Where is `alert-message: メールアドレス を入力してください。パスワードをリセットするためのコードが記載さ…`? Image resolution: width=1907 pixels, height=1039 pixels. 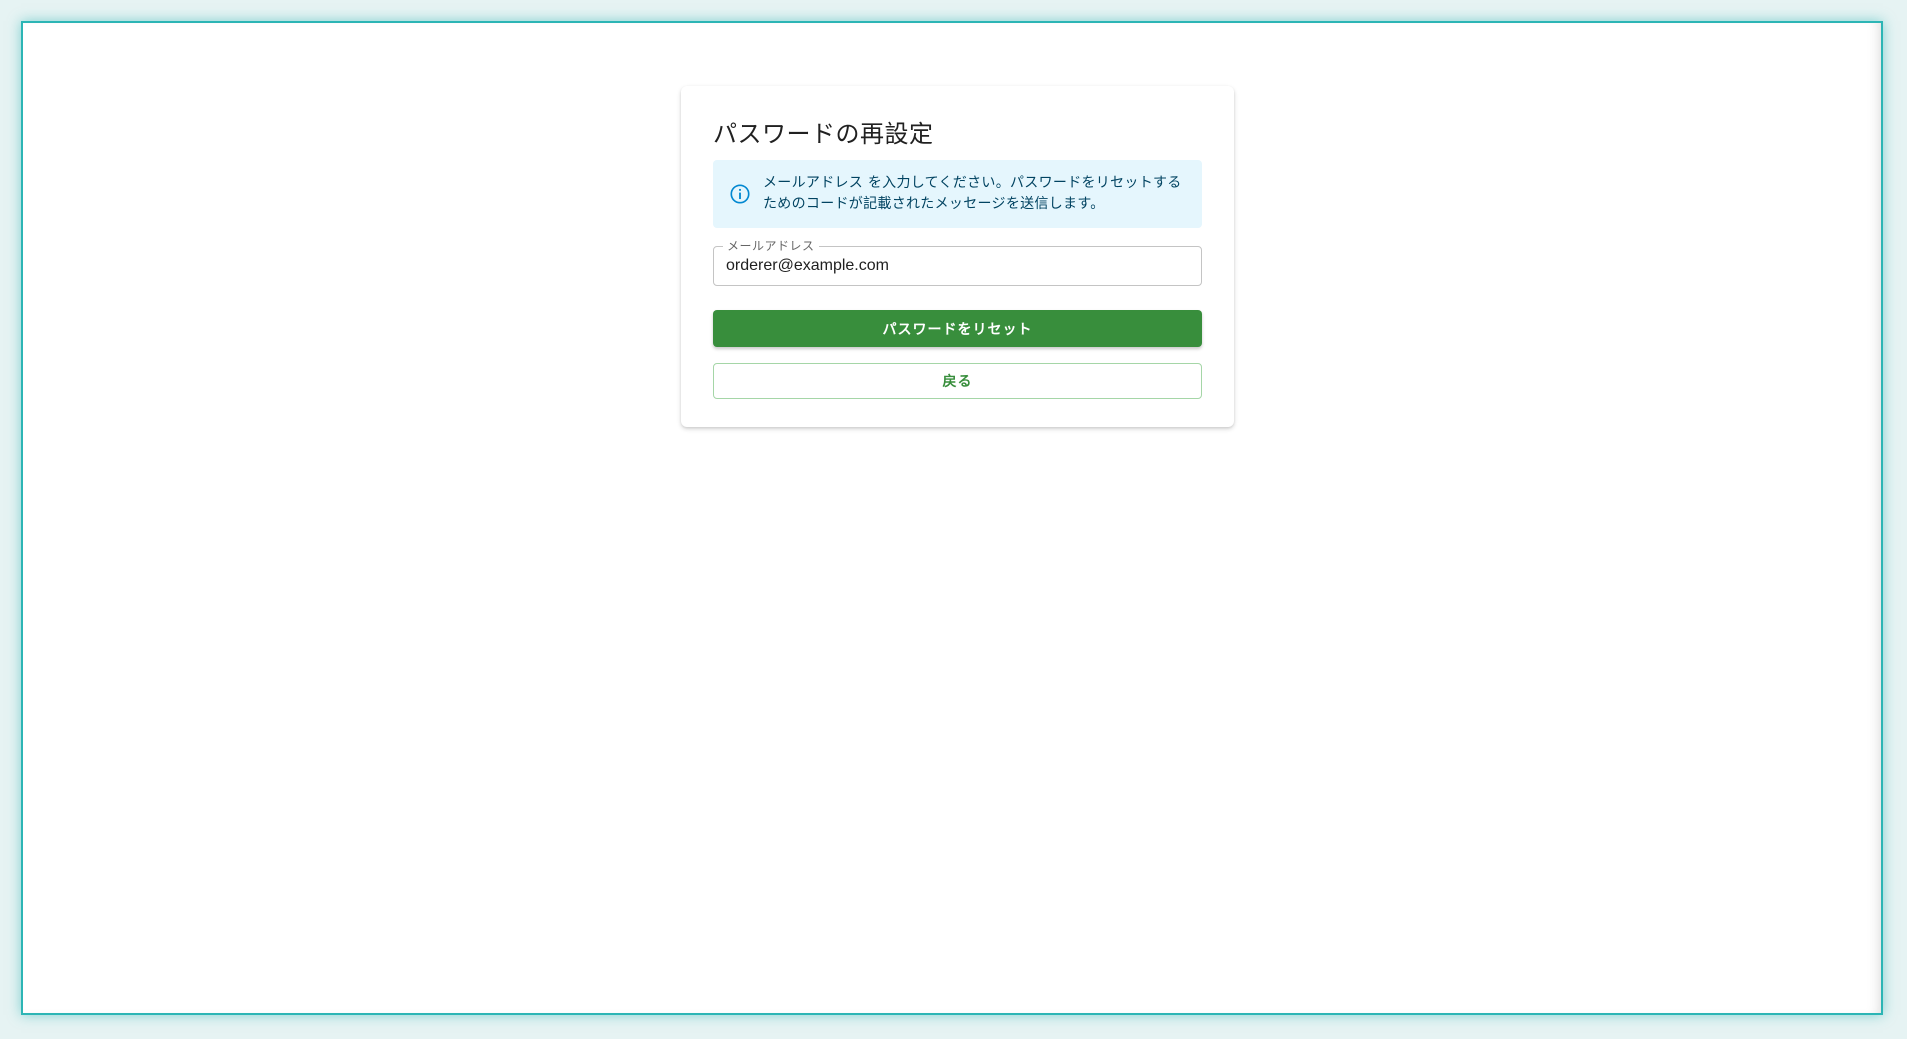 alert-message: メールアドレス を入力してください。パスワードをリセットするためのコードが記載さ… is located at coordinates (972, 193).